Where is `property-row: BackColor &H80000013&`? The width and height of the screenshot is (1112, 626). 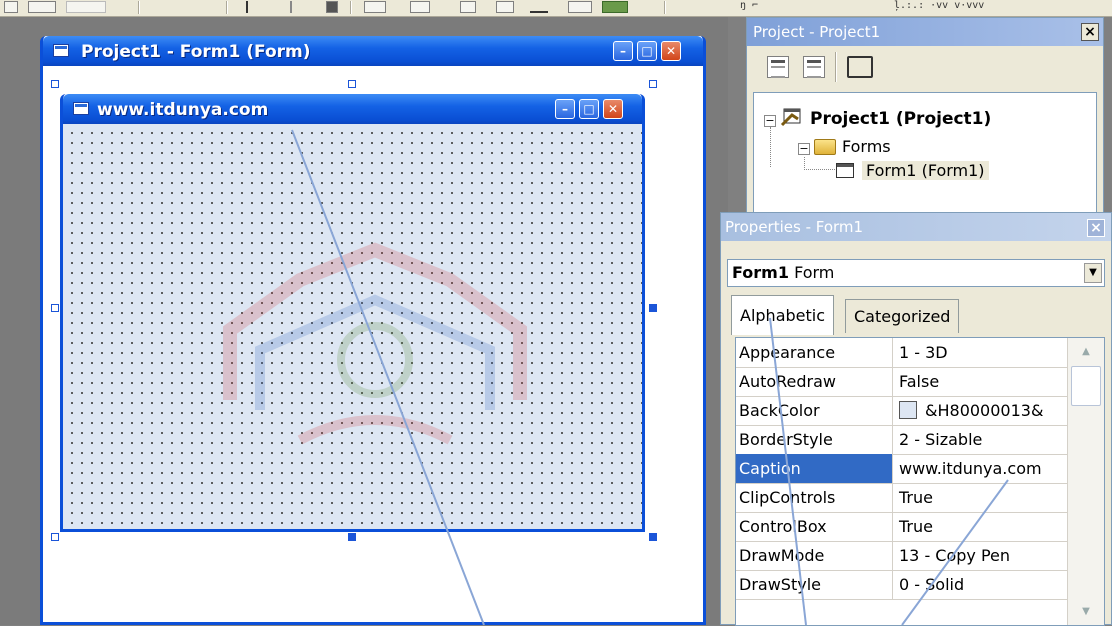 property-row: BackColor &H80000013& is located at coordinates (902, 411).